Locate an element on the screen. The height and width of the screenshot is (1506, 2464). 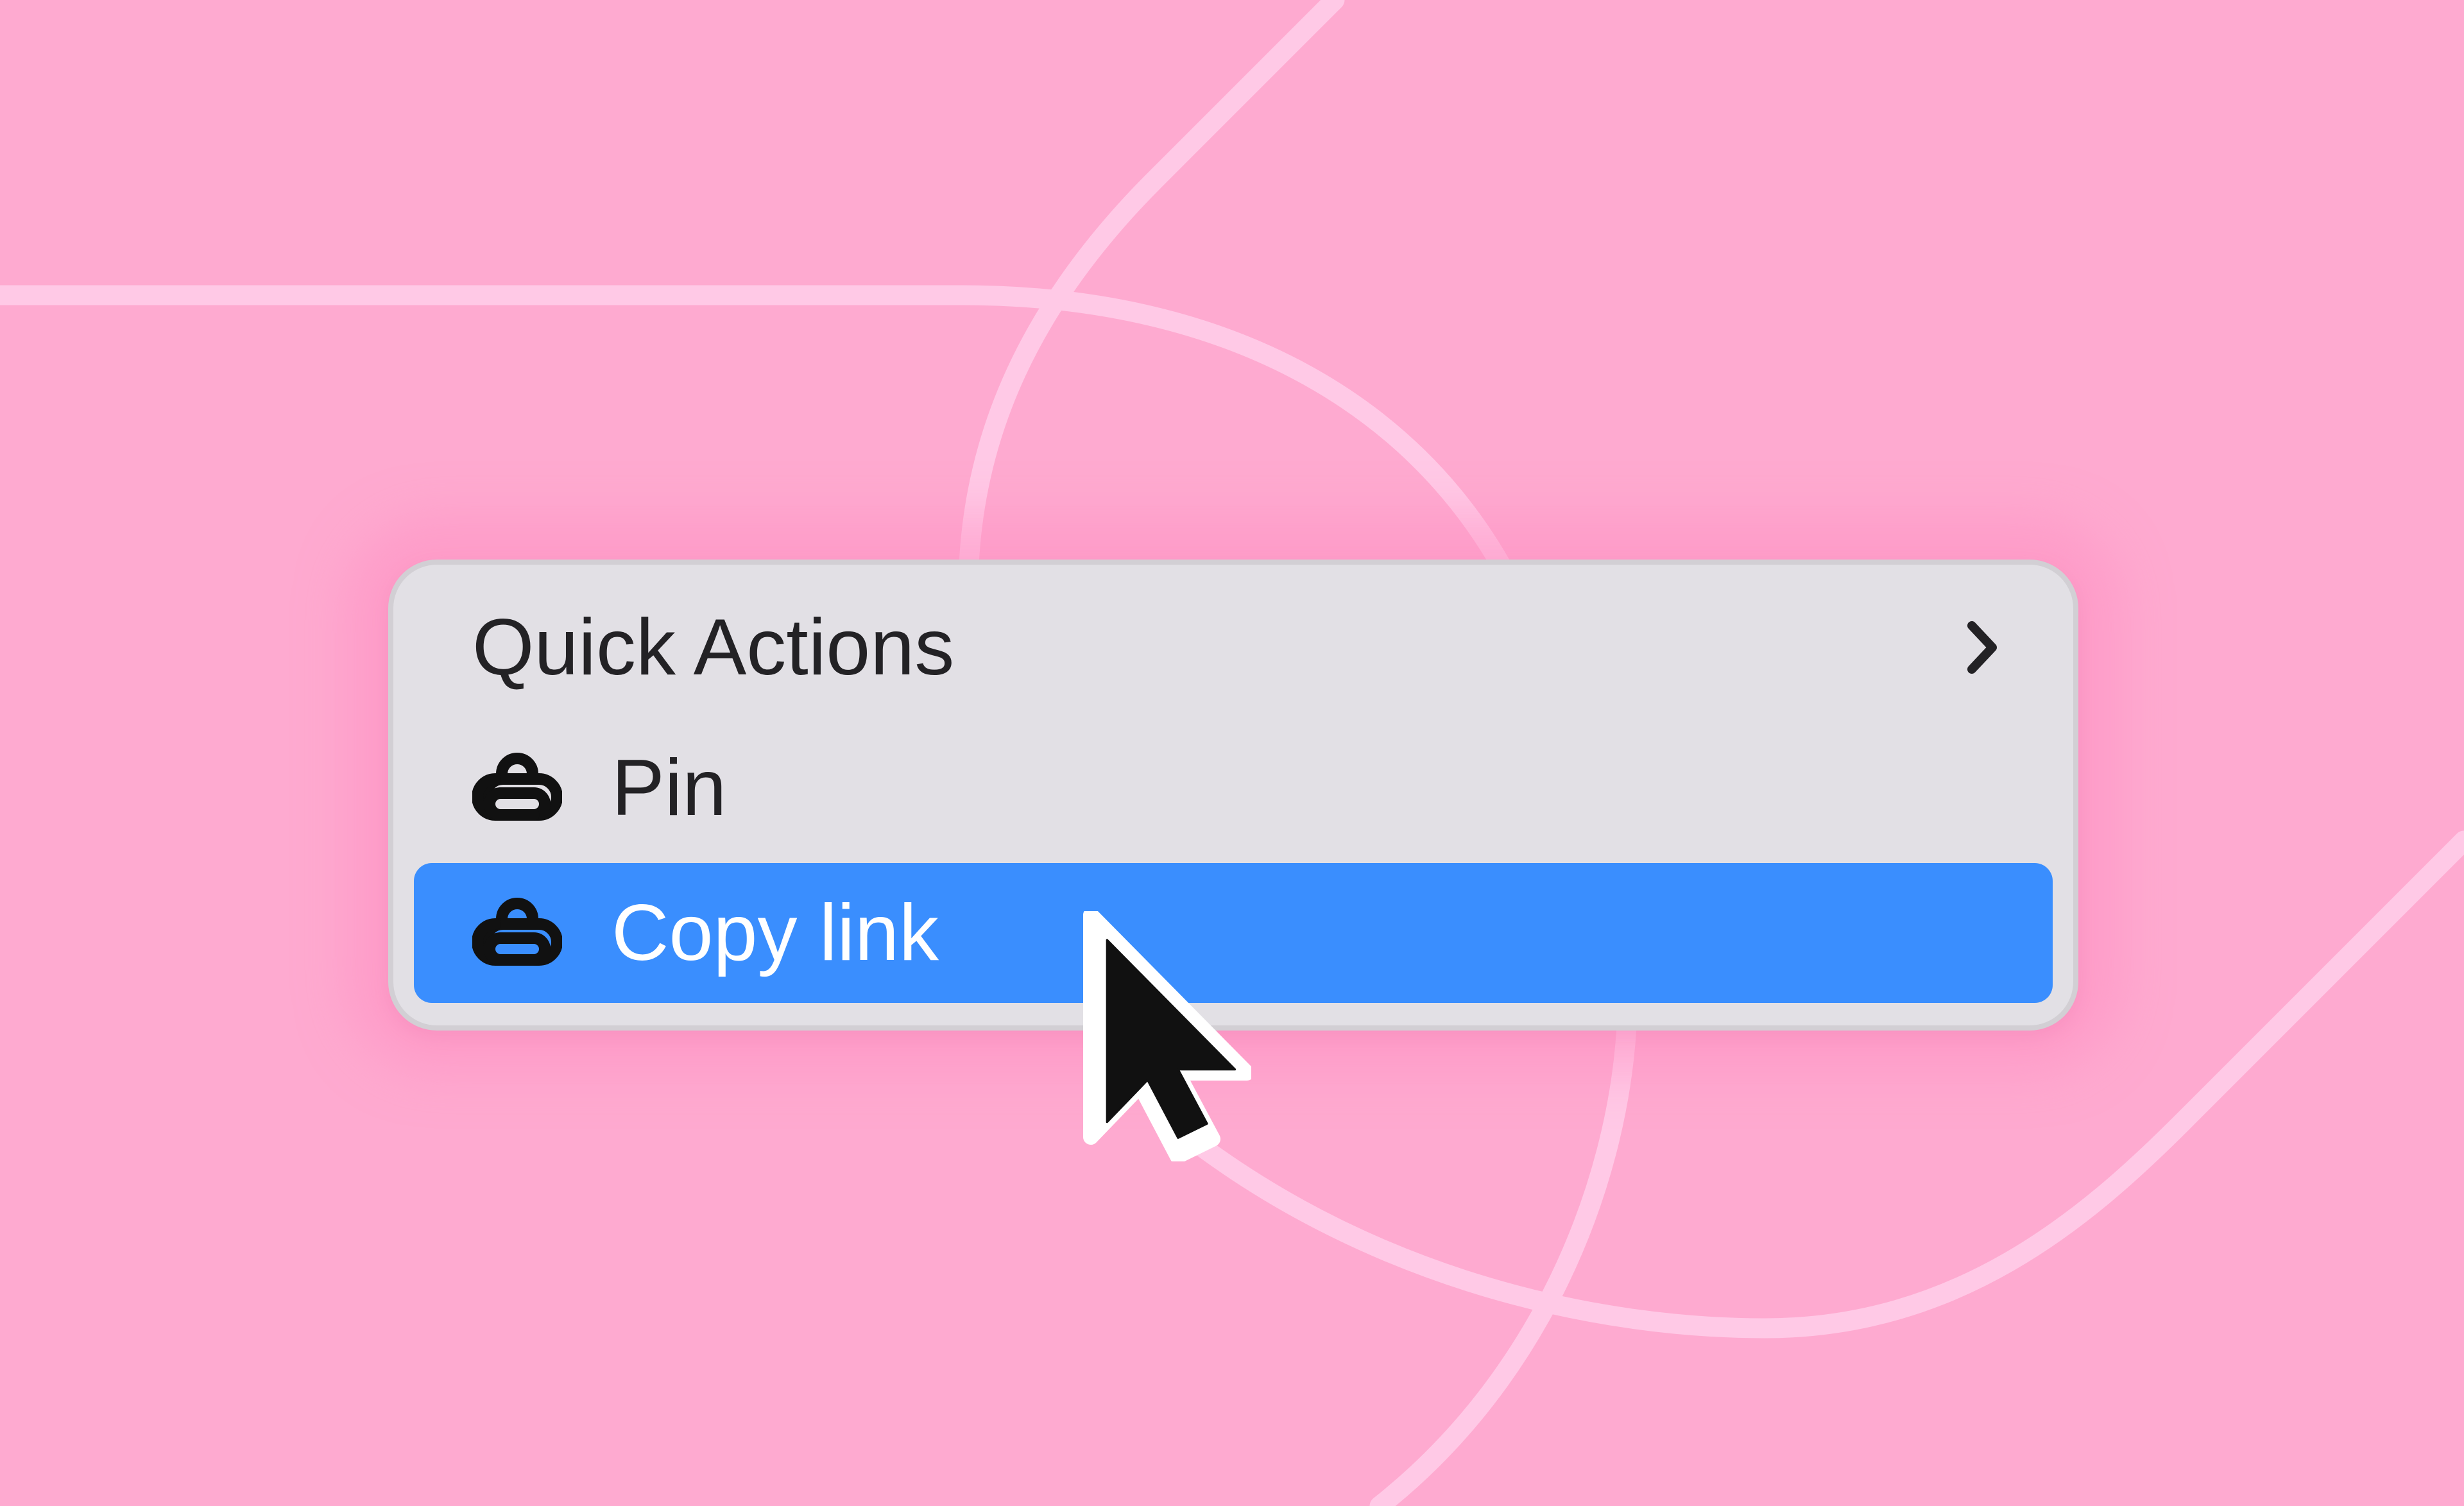
background-line-horizontal is located at coordinates (759, 436).